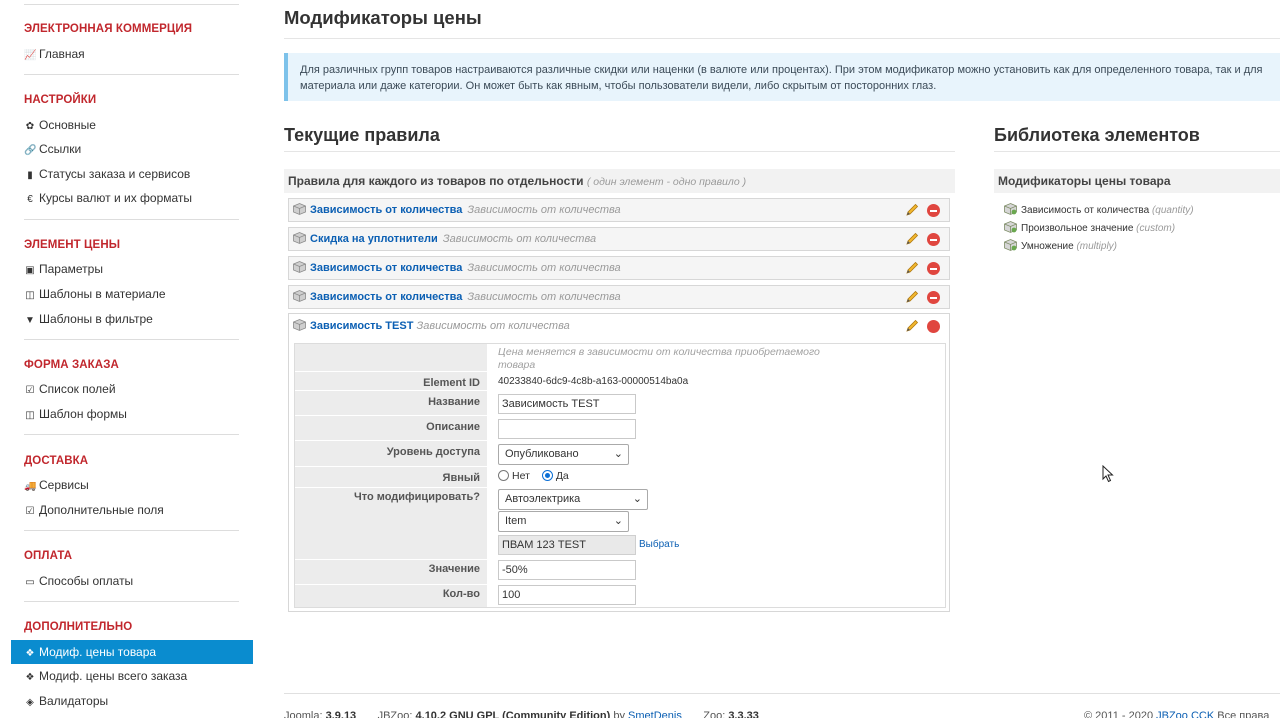 The height and width of the screenshot is (718, 1280). Describe the element at coordinates (659, 544) in the screenshot. I see `choose-link: Выбрать` at that location.